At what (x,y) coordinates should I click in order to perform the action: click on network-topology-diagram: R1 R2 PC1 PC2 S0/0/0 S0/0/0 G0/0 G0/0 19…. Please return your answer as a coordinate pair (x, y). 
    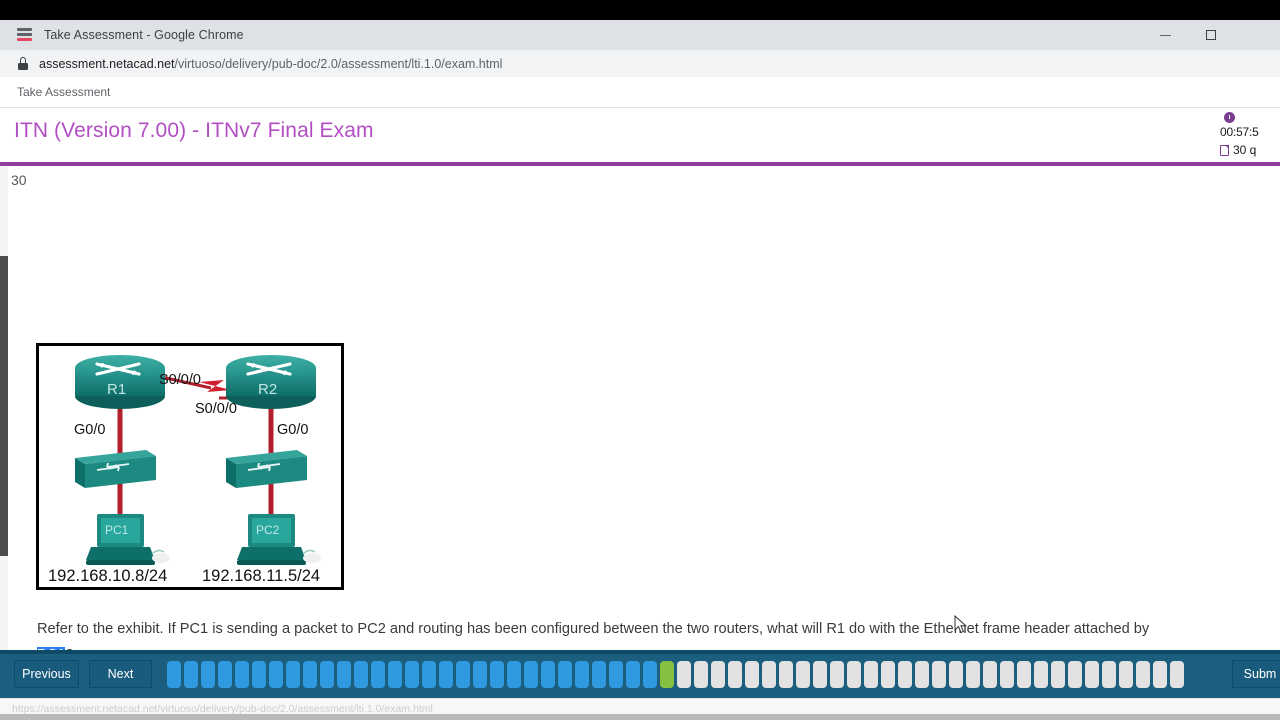
    Looking at the image, I should click on (184, 470).